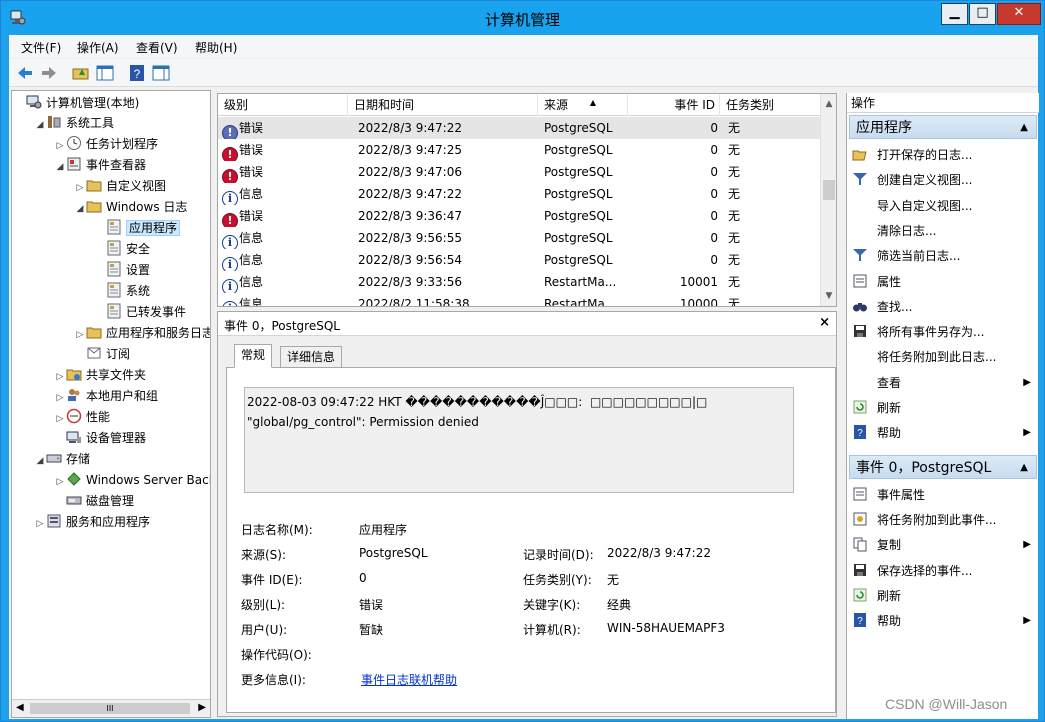  Describe the element at coordinates (92, 522) in the screenshot. I see `tree-item: ▷ 服务和应用程序` at that location.